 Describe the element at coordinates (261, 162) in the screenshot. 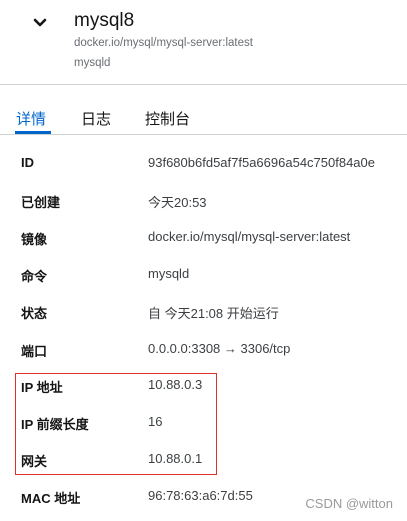

I see `detail-value-id: 93f680b6fd5af7f5a6696a54c750f84a0e` at that location.